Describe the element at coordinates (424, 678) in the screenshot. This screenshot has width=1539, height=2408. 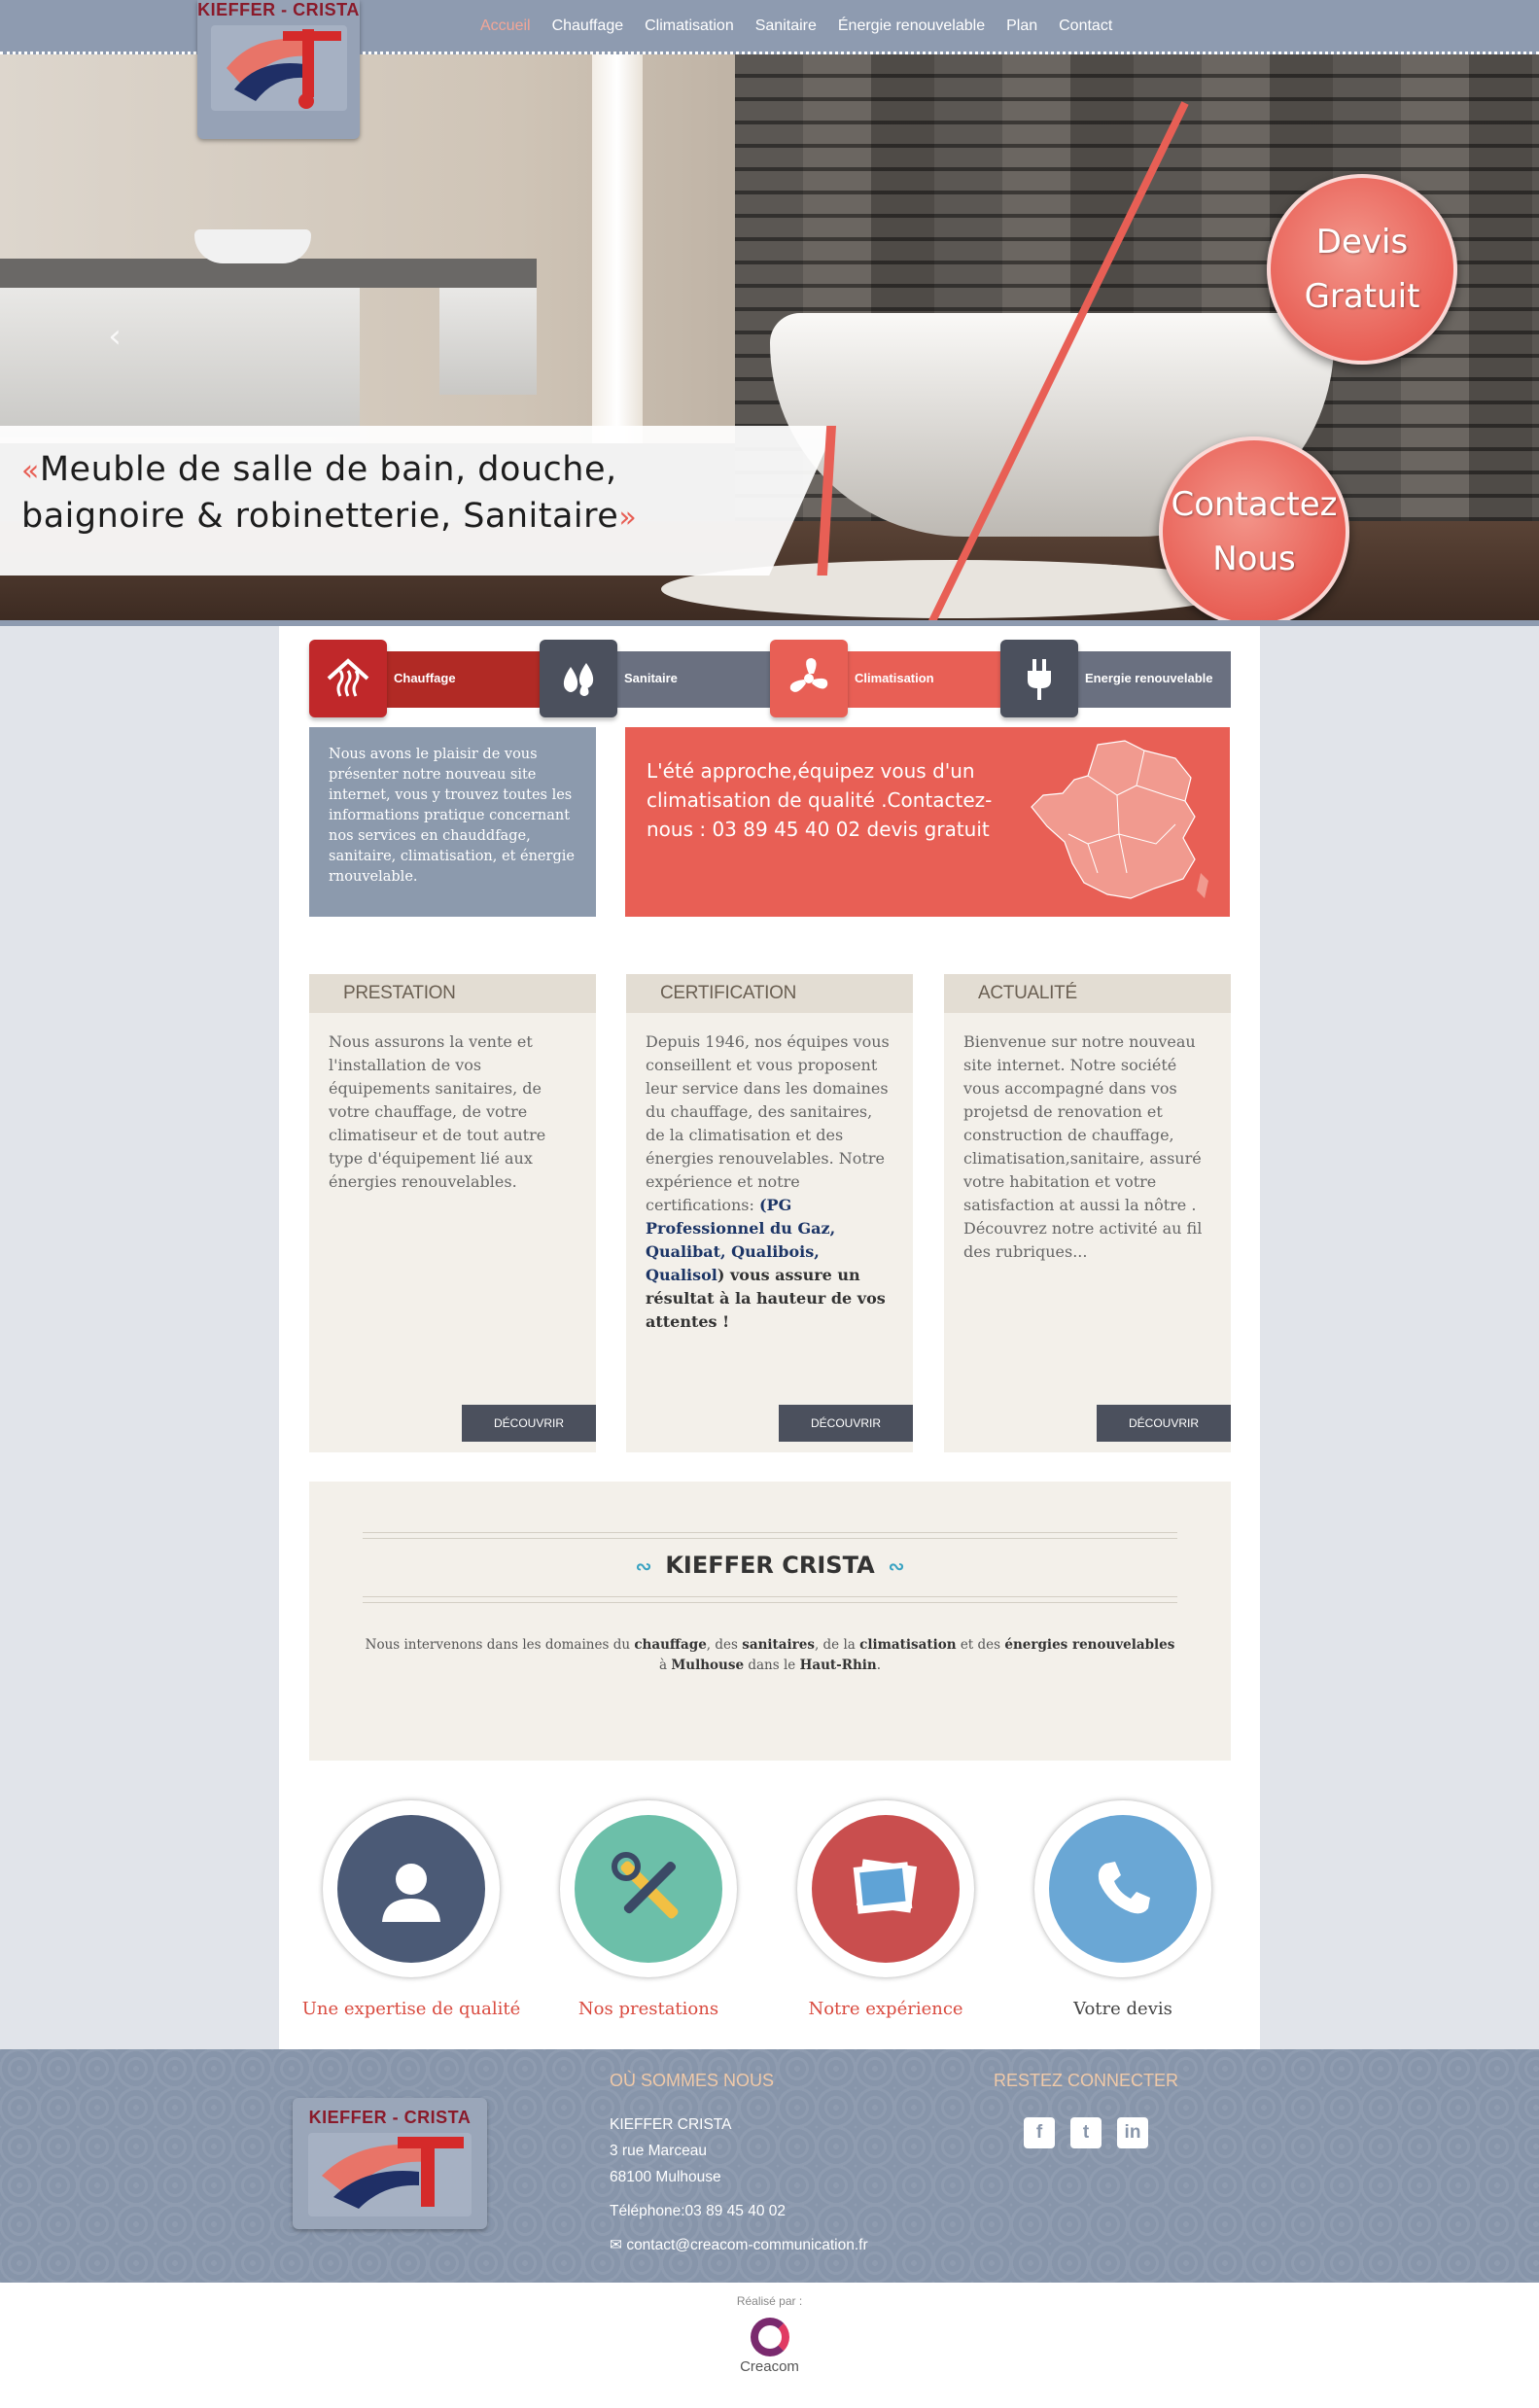
I see `tab-chauffage: Chauffage` at that location.